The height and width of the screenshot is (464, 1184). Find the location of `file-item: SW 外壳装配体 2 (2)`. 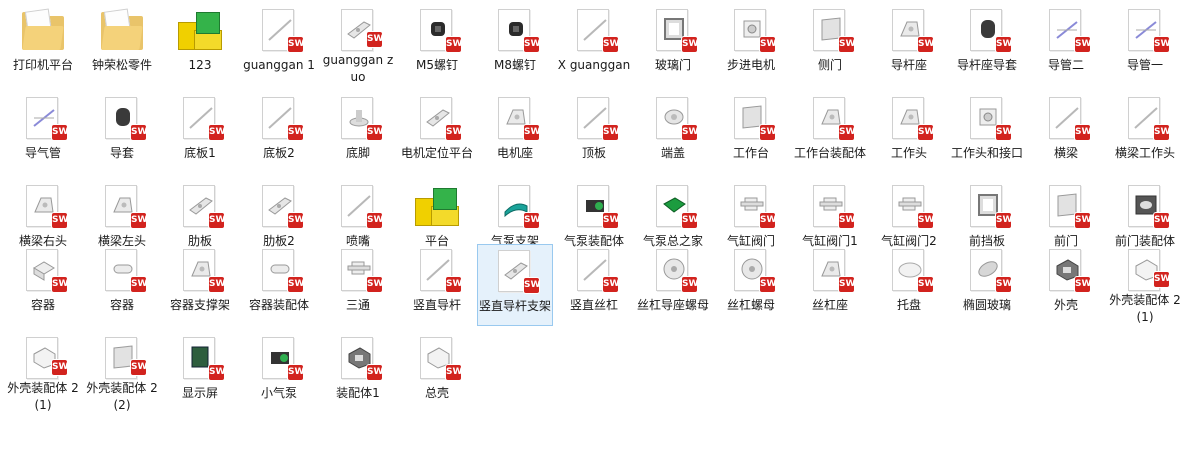

file-item: SW 外壳装配体 2 (2) is located at coordinates (122, 373).